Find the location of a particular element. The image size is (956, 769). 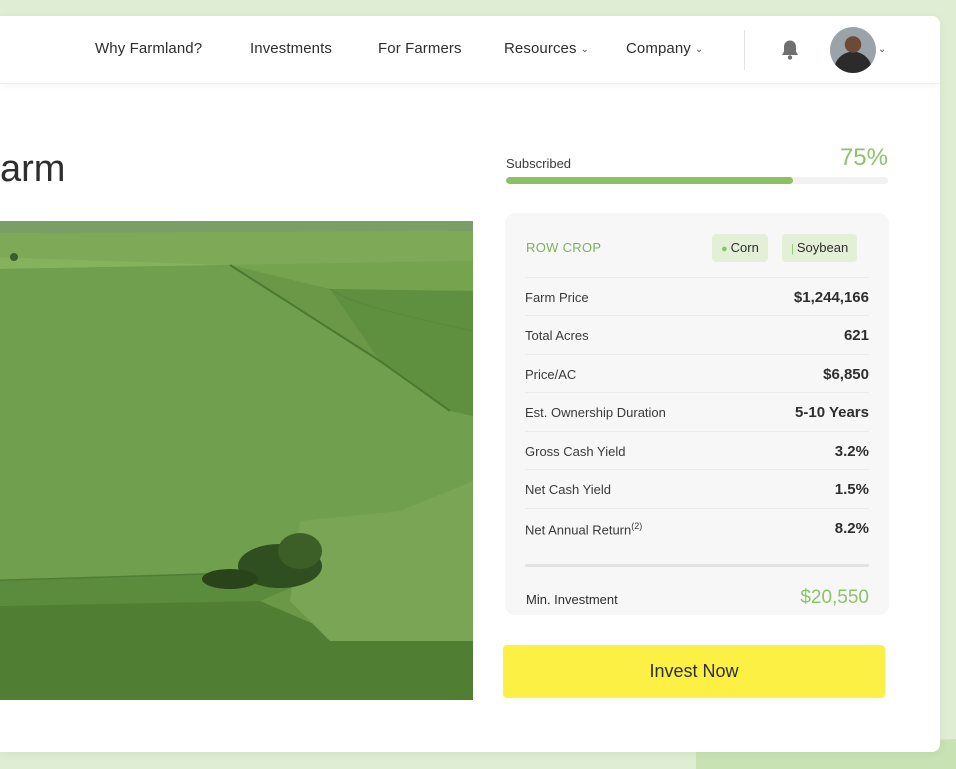

subscribed-percent: 75% is located at coordinates (863, 157).